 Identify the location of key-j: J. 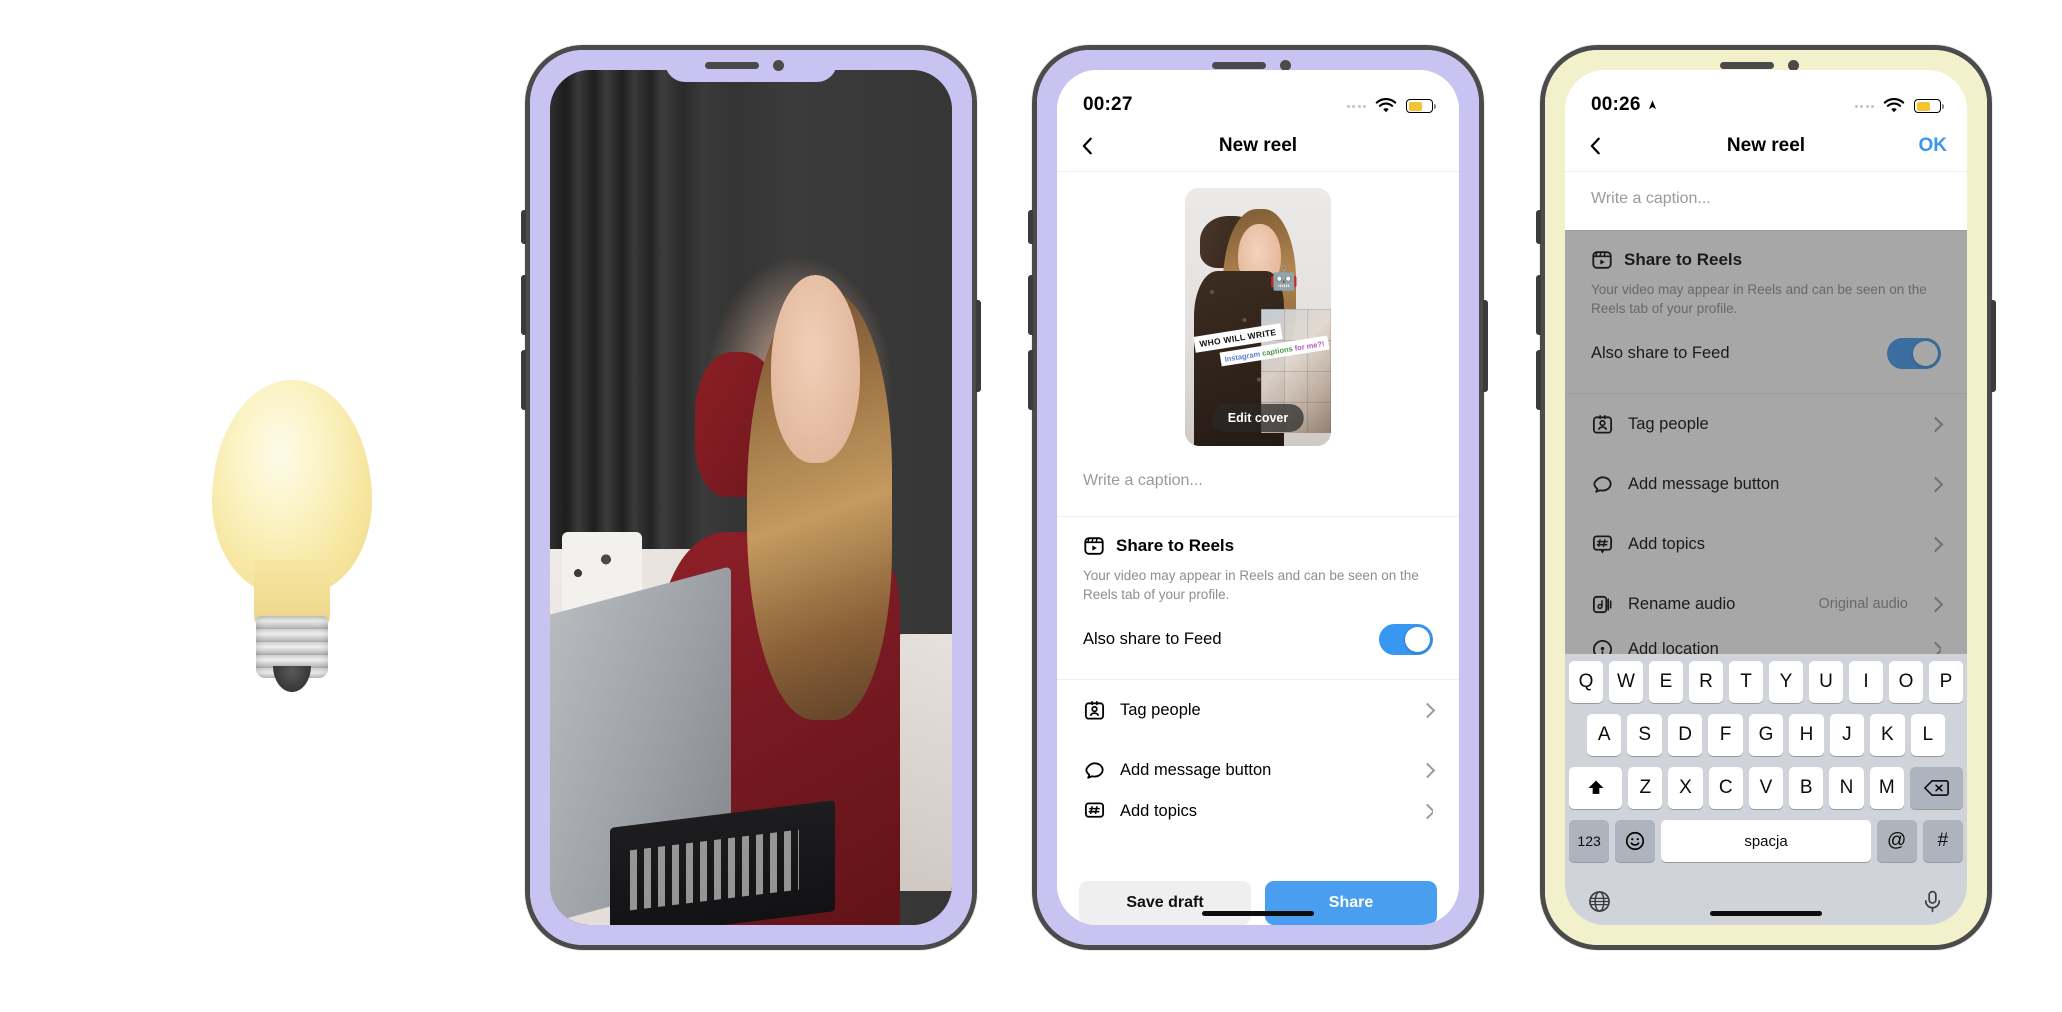
(1847, 735).